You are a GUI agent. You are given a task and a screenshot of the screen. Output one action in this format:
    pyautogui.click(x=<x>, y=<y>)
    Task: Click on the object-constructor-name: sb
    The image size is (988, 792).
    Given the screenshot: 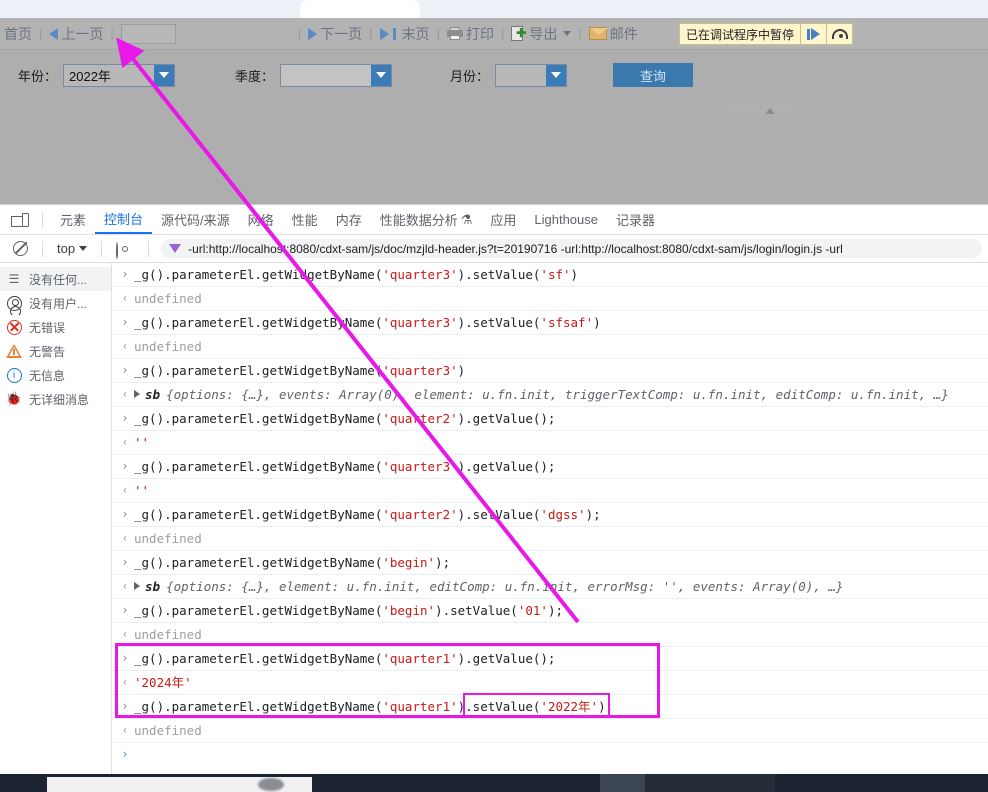 What is the action you would take?
    pyautogui.click(x=153, y=394)
    